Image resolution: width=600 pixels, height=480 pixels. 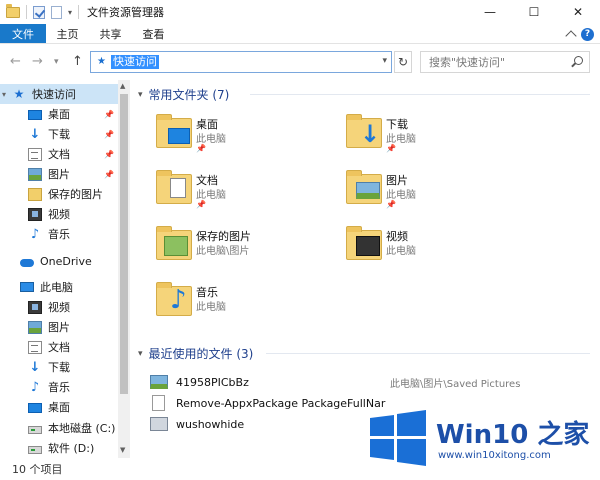 I want to click on tab-view: 查看, so click(x=153, y=33).